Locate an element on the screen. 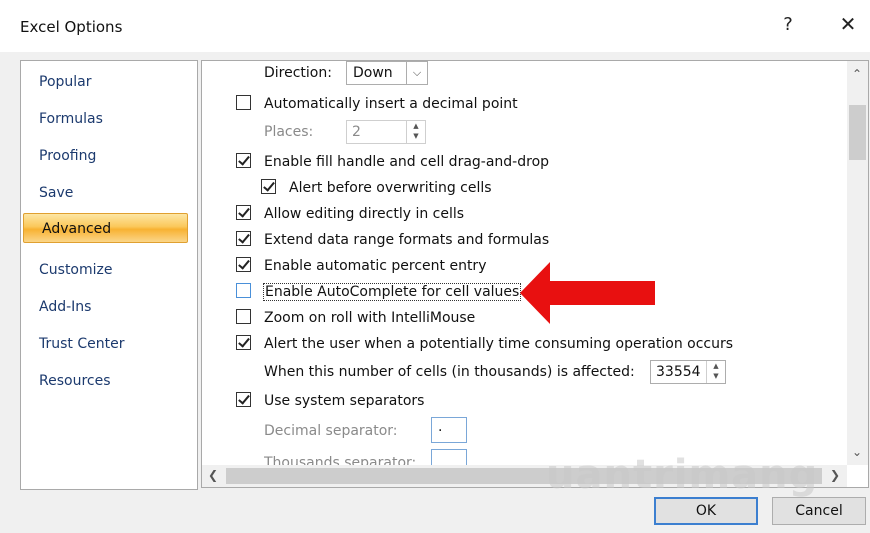  nav-item-add-ins: Add-Ins is located at coordinates (109, 307).